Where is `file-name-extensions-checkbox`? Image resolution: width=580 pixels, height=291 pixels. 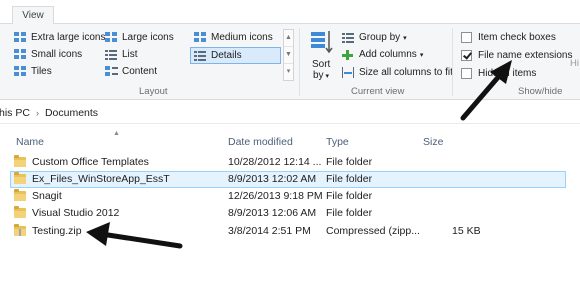 file-name-extensions-checkbox is located at coordinates (466, 55).